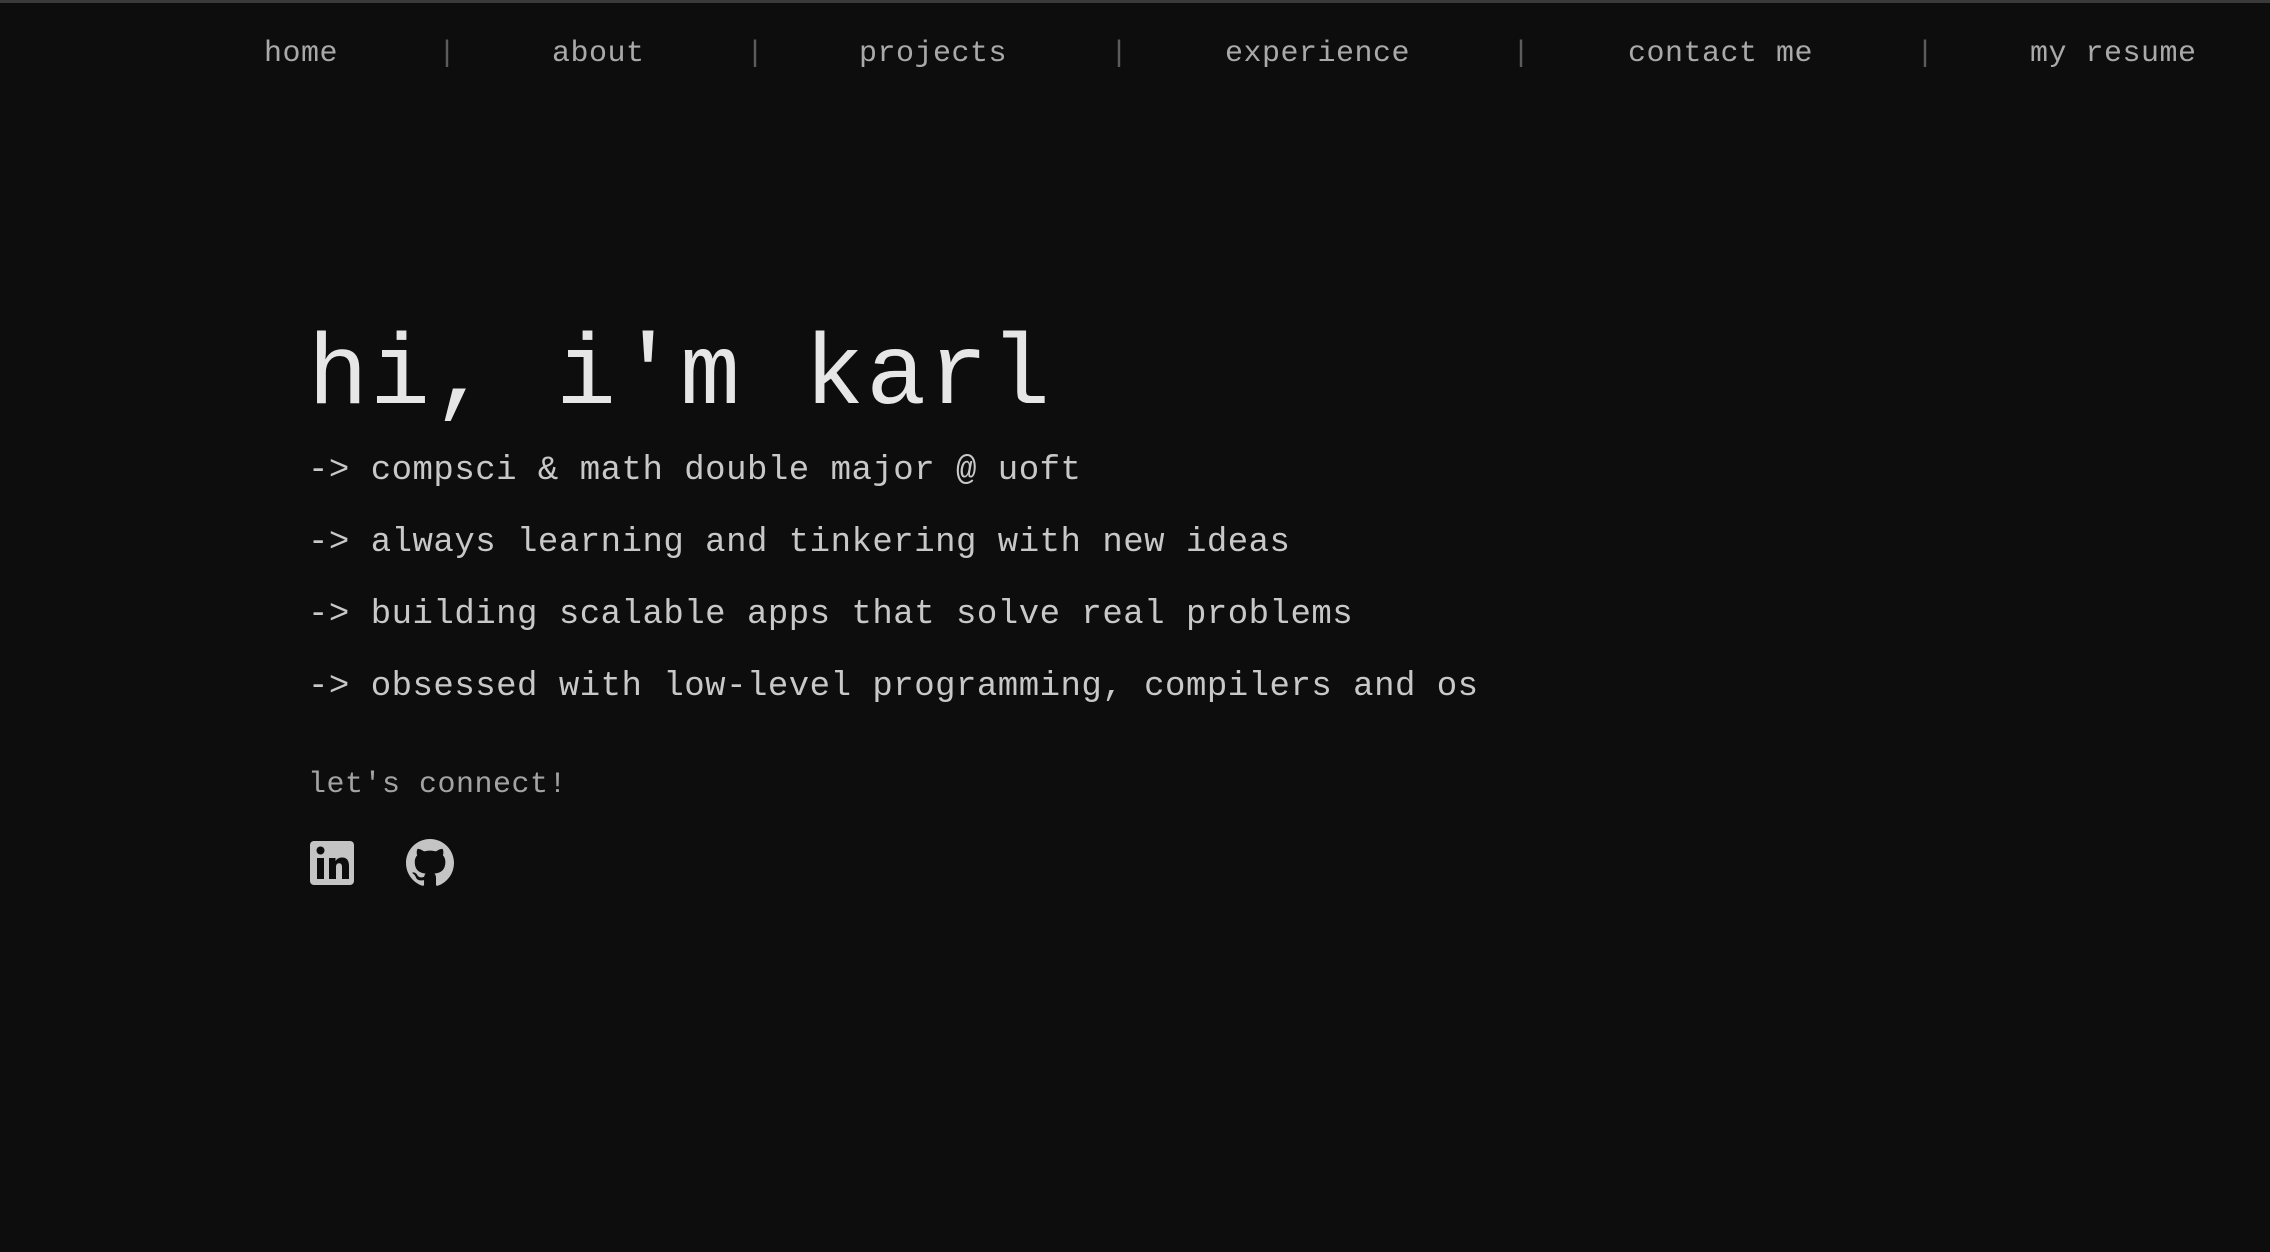 This screenshot has width=2270, height=1252. What do you see at coordinates (680, 377) in the screenshot?
I see `hero-title: hi, i'm karl` at bounding box center [680, 377].